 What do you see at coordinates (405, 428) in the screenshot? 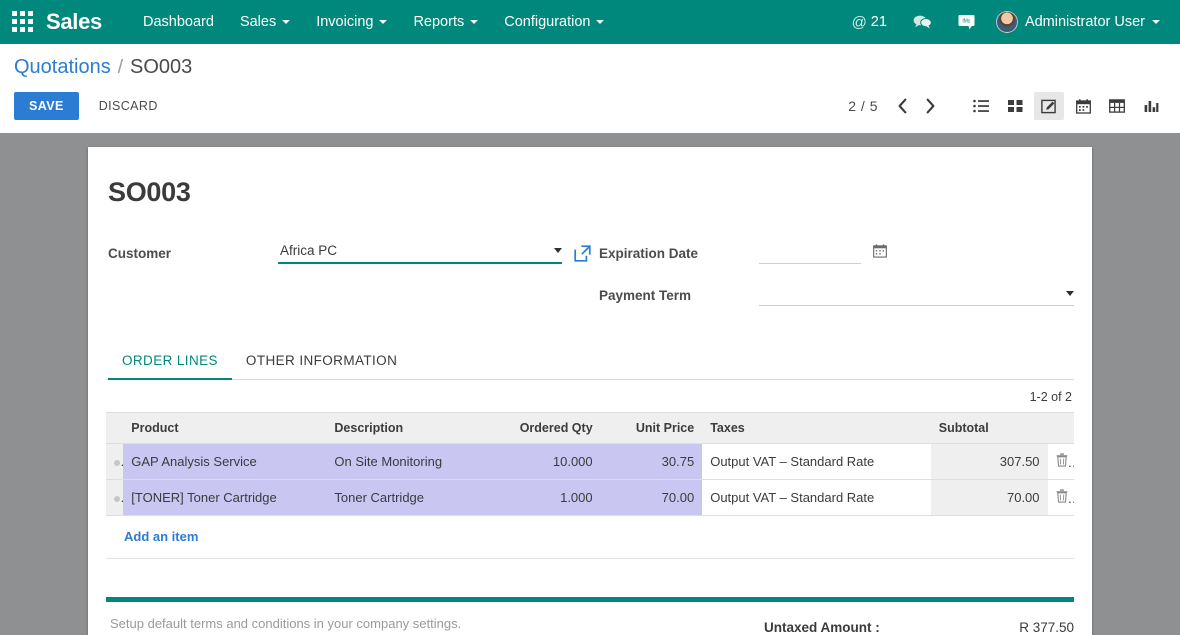
I see `column-header-description: Description` at bounding box center [405, 428].